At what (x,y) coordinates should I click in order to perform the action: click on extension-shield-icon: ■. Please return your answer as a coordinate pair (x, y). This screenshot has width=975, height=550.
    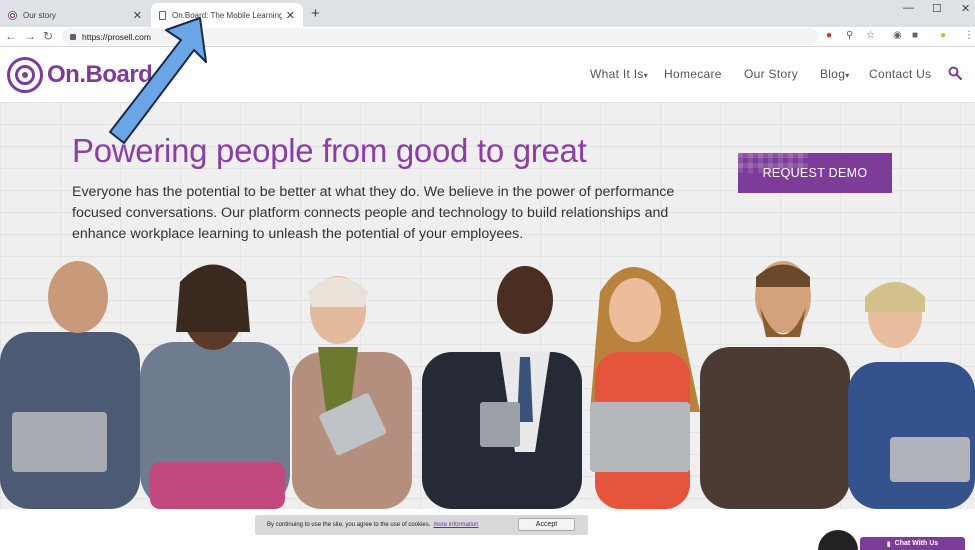
    Looking at the image, I should click on (915, 35).